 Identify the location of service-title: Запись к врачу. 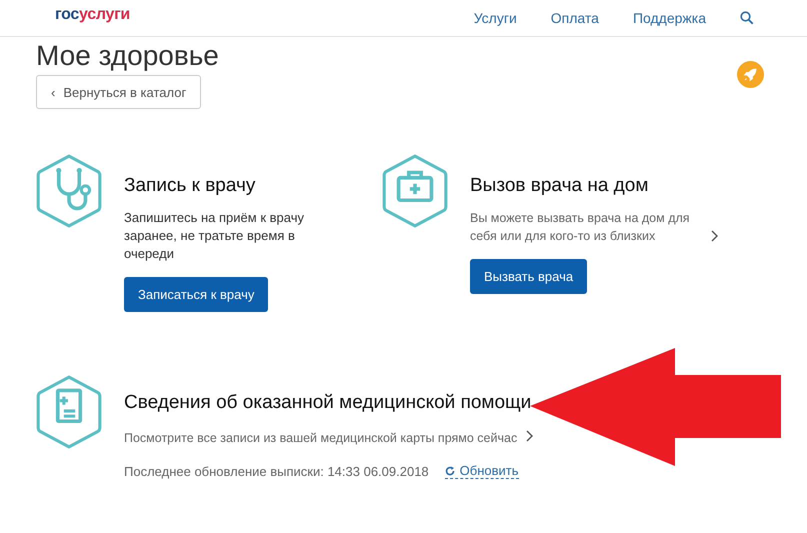
(190, 186).